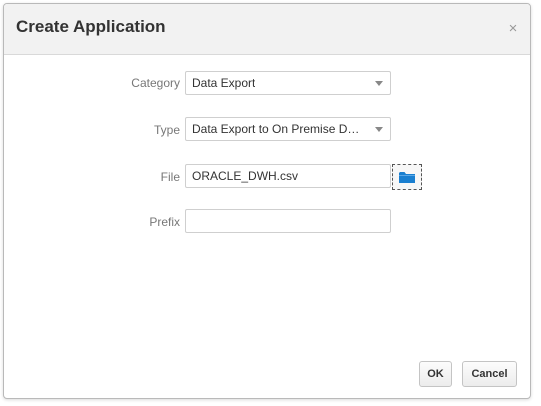  I want to click on browse-file-button, so click(407, 177).